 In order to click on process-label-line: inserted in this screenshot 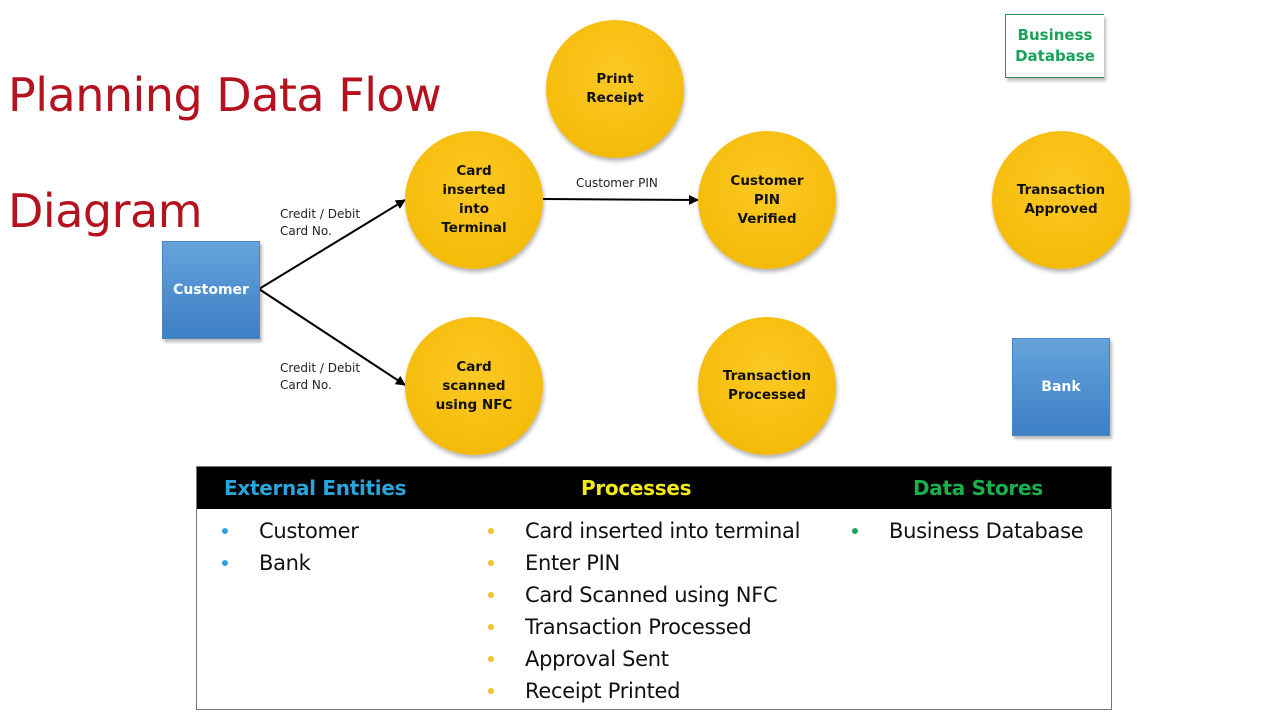, I will do `click(474, 190)`.